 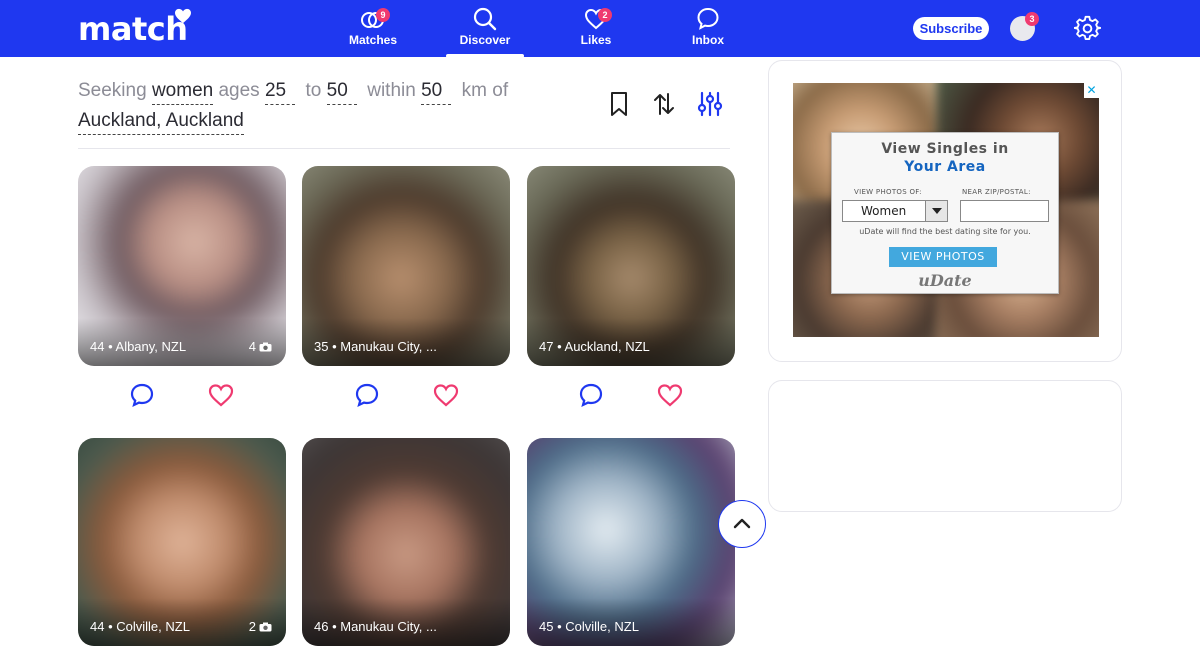 I want to click on profile-caption: 47 • Auckland, NZL, so click(x=594, y=346).